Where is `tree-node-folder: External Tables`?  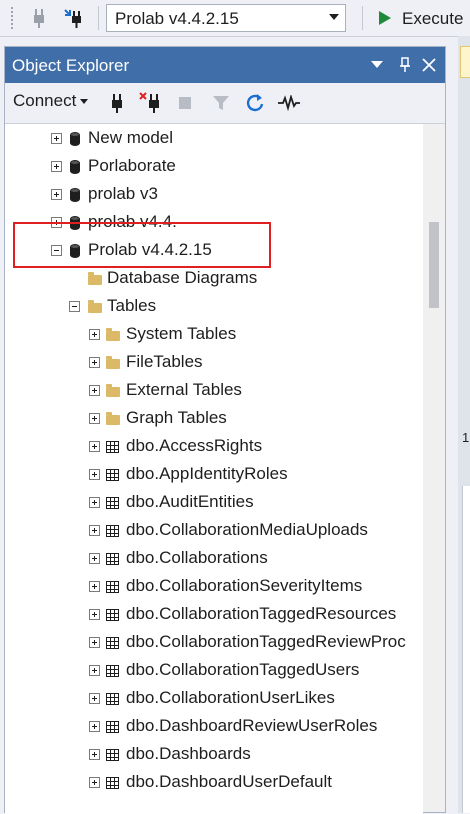
tree-node-folder: External Tables is located at coordinates (214, 392).